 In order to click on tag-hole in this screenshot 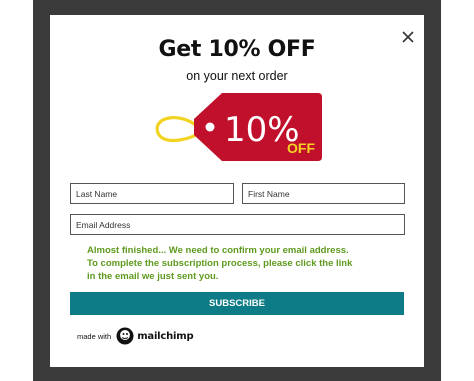, I will do `click(210, 127)`.